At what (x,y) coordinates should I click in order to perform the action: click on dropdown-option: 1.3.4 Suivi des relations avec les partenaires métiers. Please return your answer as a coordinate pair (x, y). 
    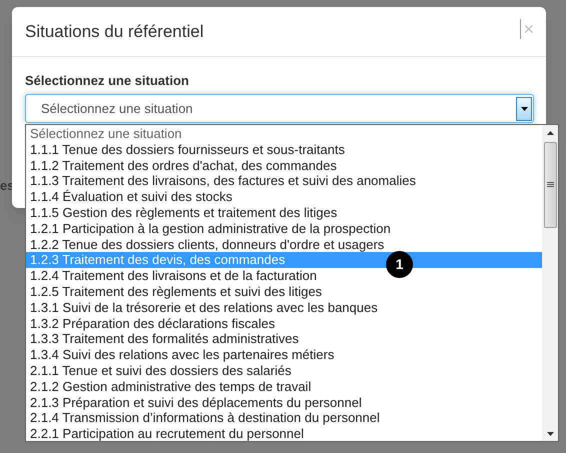
    Looking at the image, I should click on (284, 355).